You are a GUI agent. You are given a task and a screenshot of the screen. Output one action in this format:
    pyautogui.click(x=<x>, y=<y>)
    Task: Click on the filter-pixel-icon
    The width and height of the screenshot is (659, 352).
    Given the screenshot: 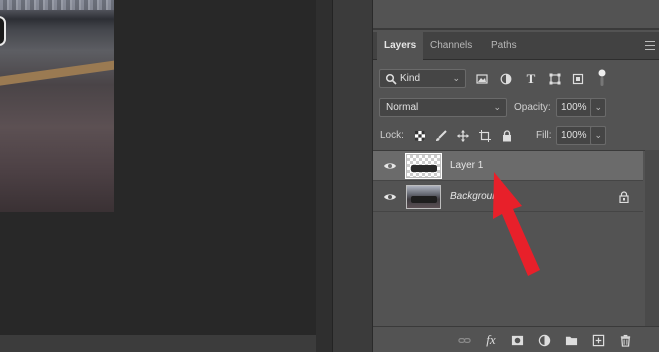 What is the action you would take?
    pyautogui.click(x=482, y=79)
    